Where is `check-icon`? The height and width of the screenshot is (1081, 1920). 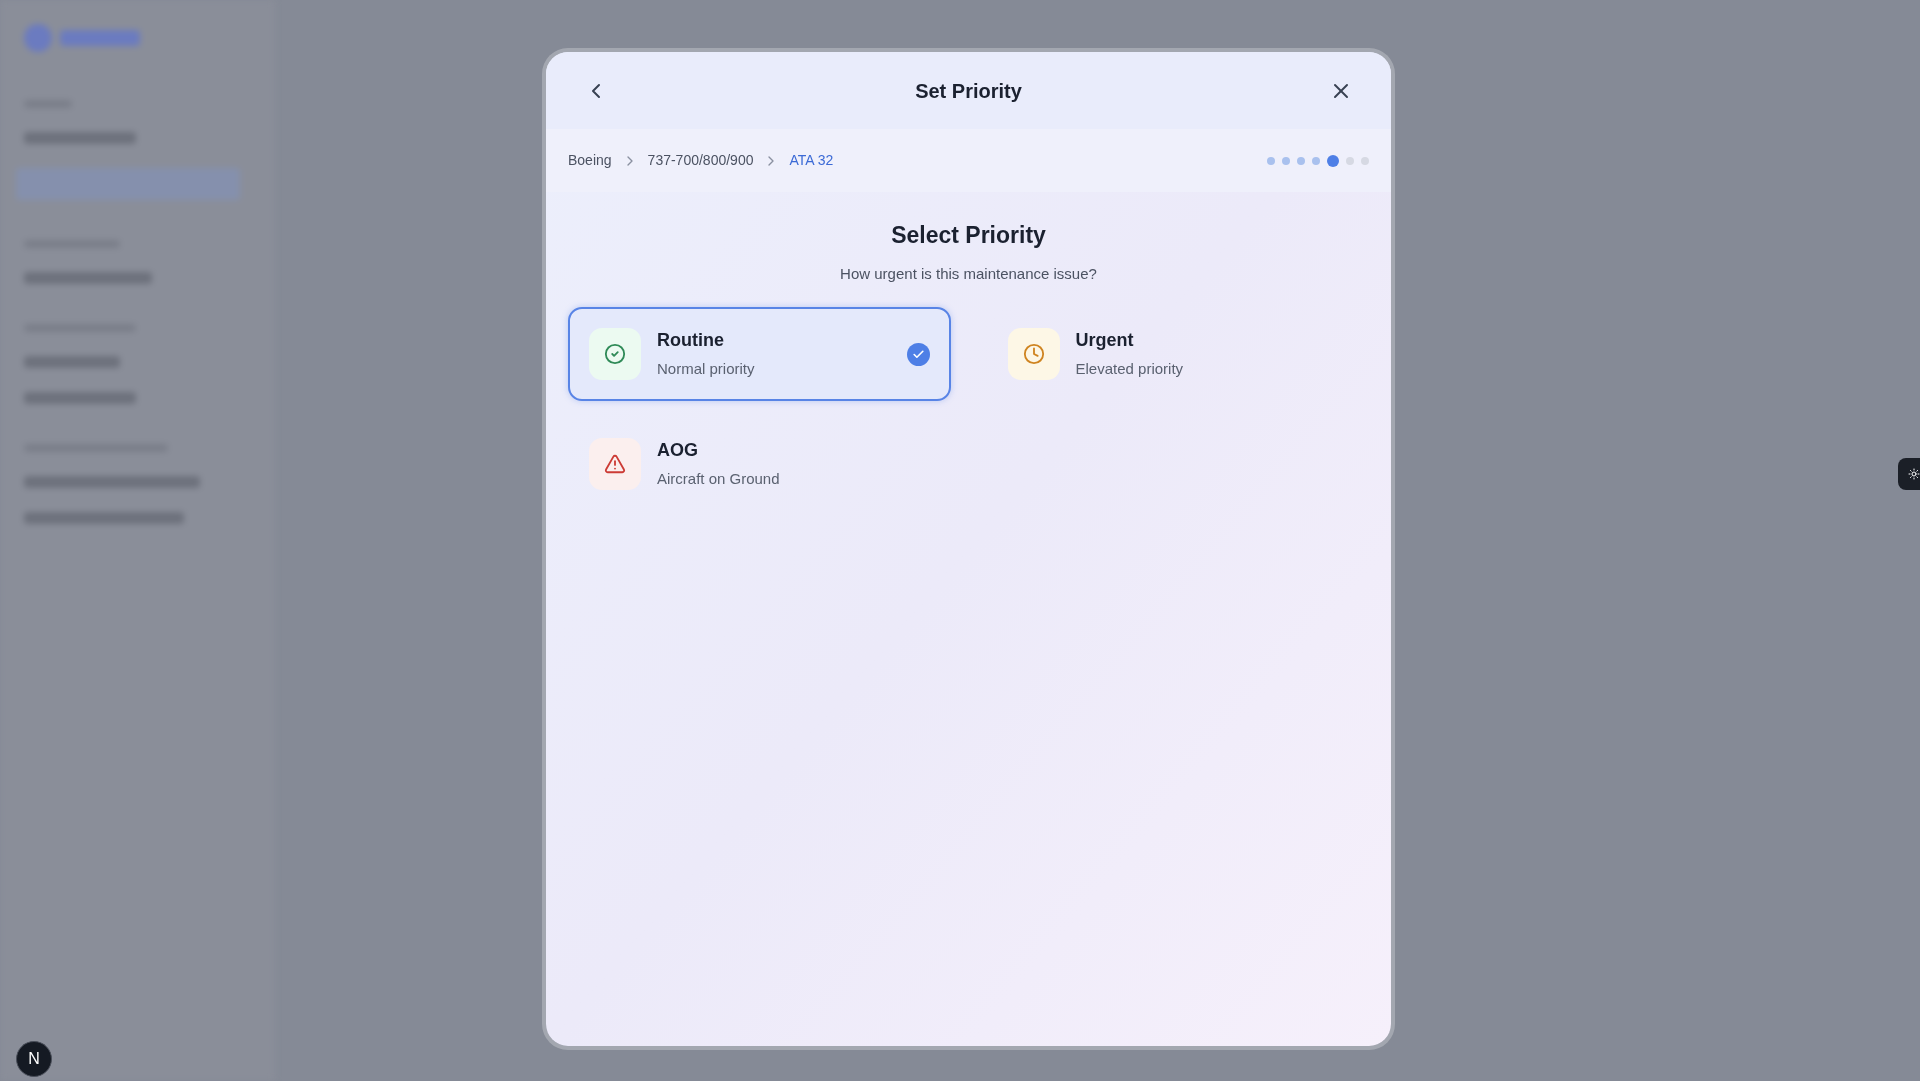 check-icon is located at coordinates (918, 354).